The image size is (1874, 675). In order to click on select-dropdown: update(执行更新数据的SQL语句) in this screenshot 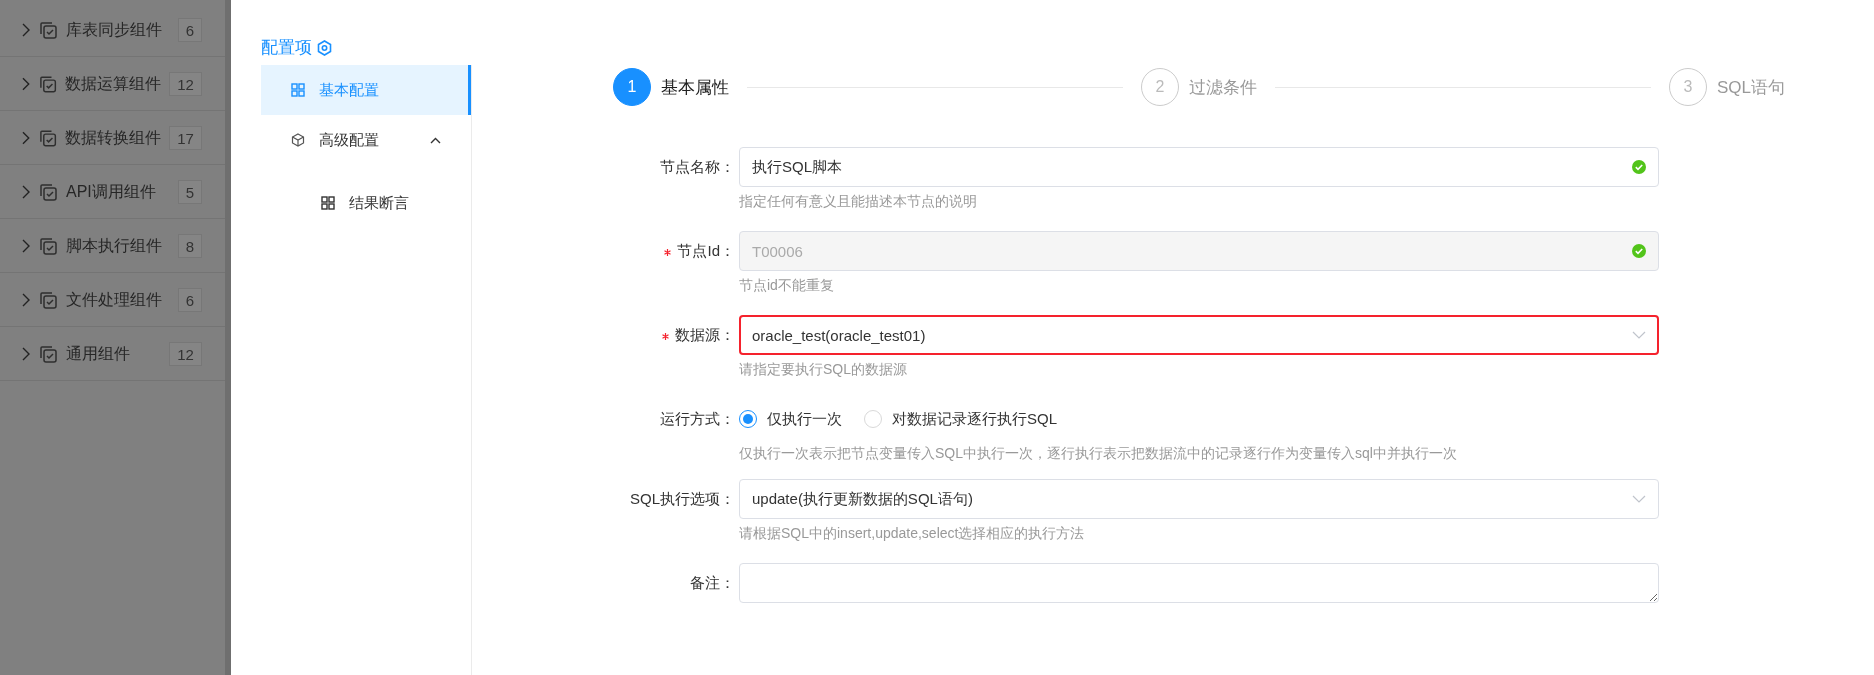, I will do `click(1199, 499)`.